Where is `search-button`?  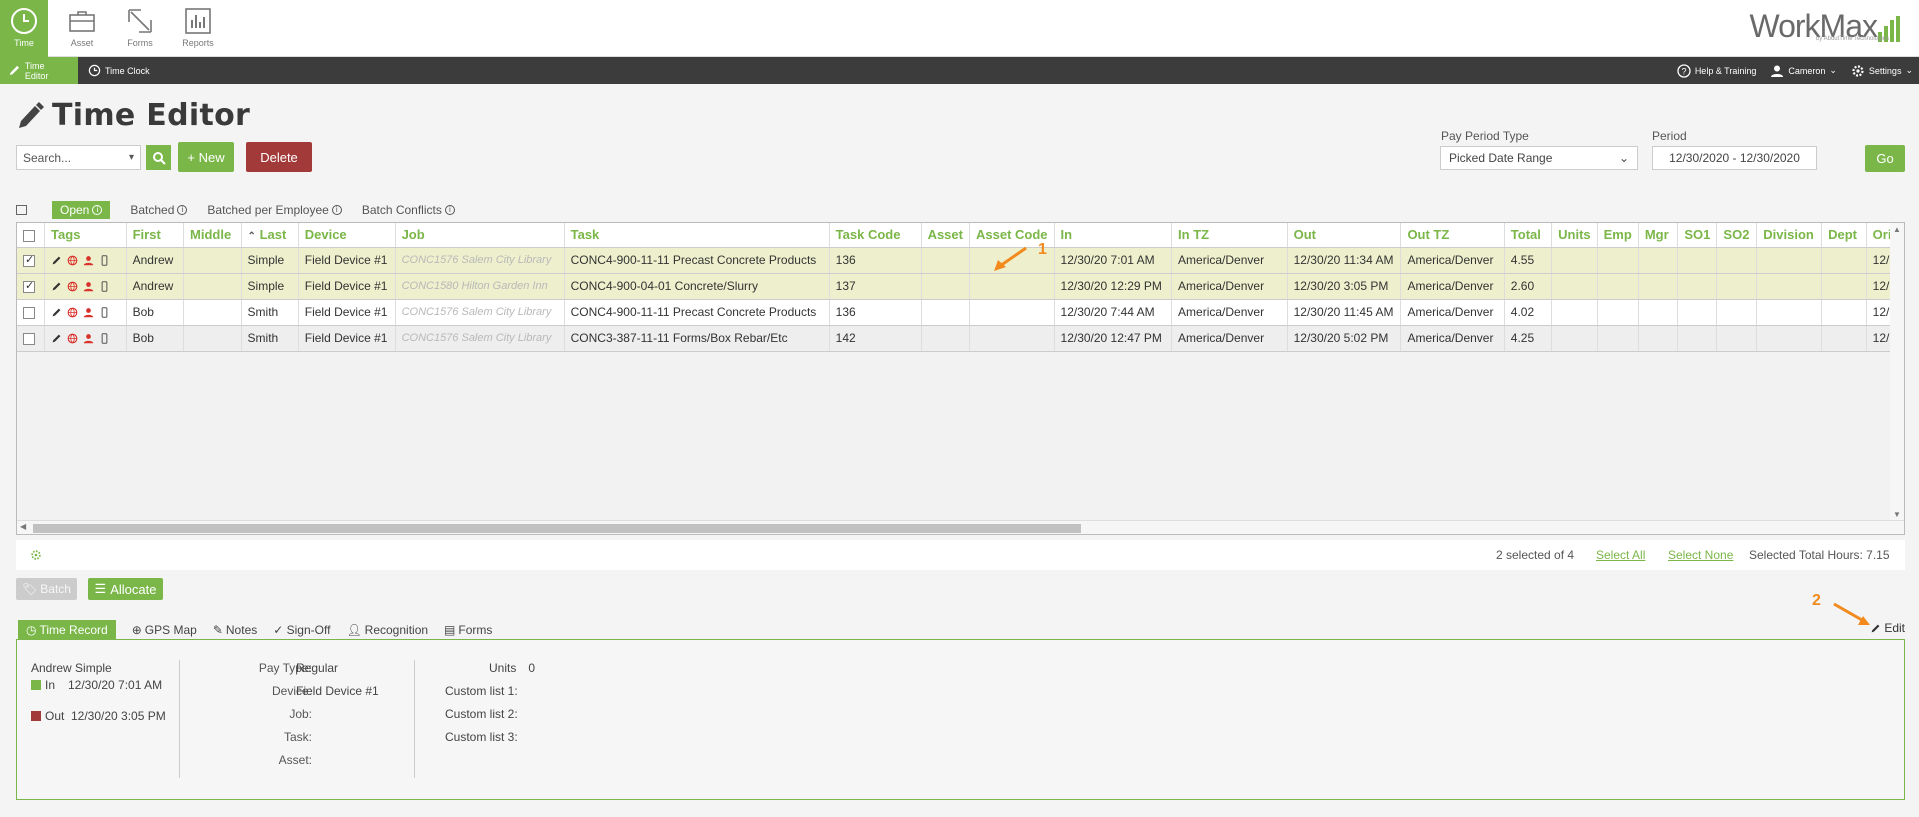
search-button is located at coordinates (158, 157).